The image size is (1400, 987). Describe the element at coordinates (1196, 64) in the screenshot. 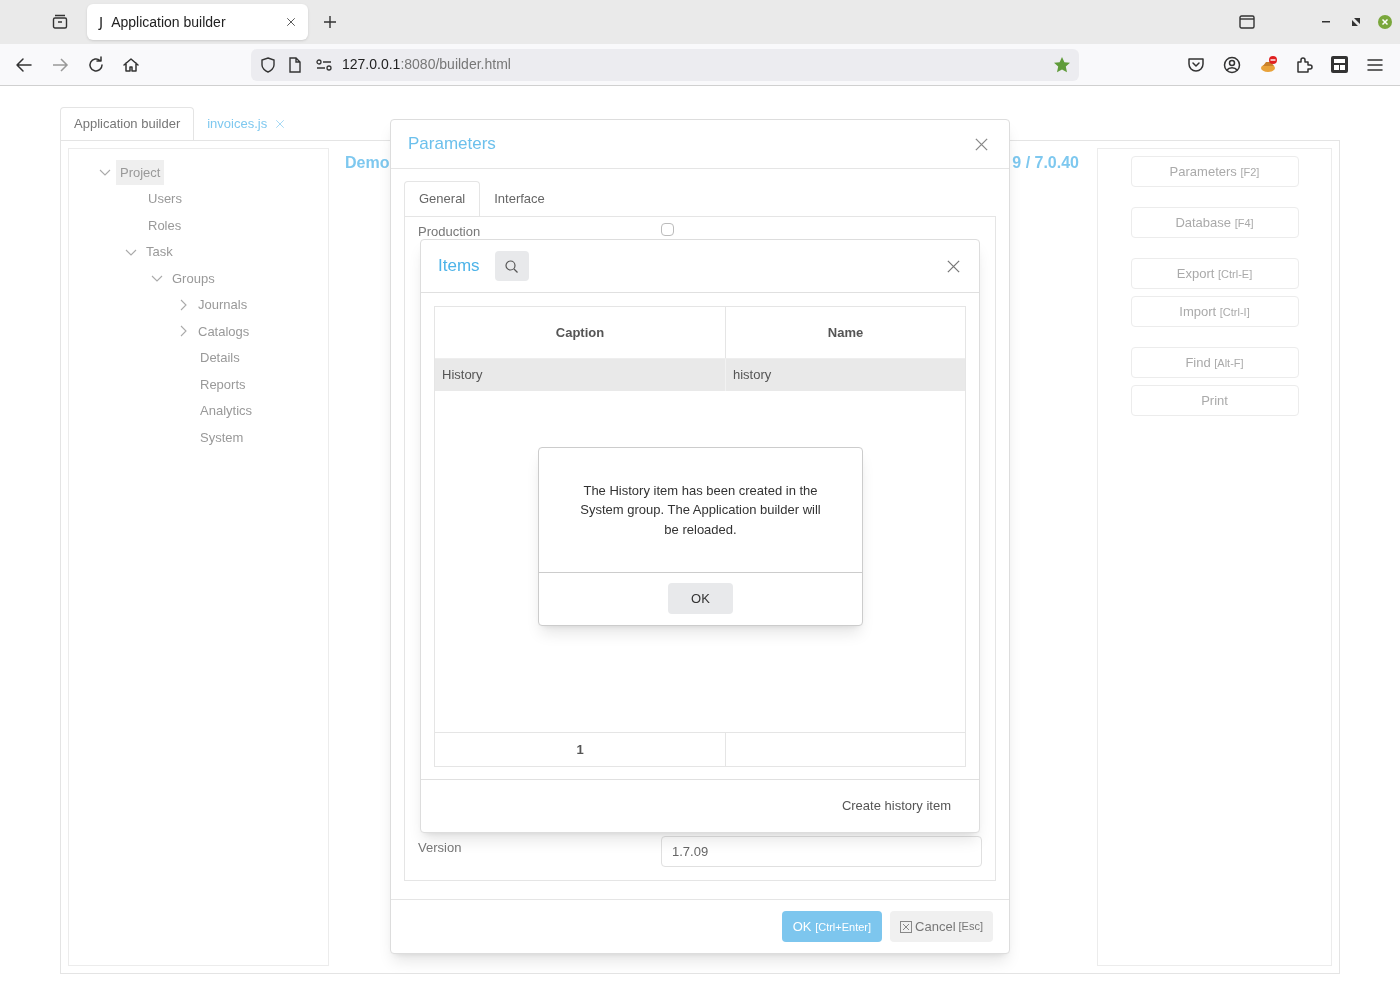

I see `pocket-icon` at that location.